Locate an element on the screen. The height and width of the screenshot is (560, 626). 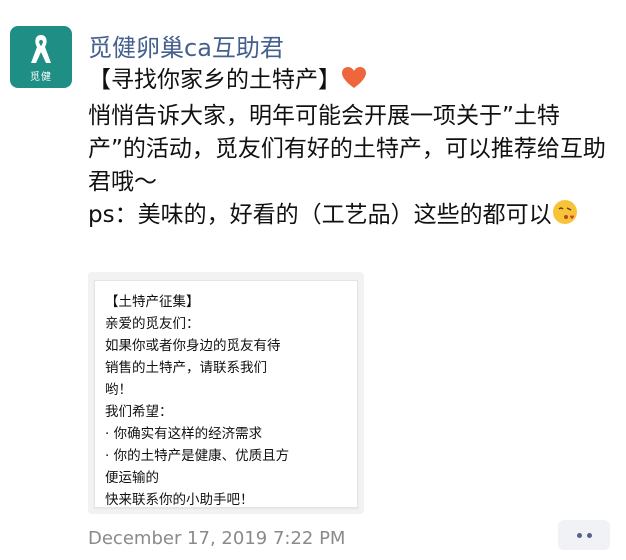
post-ps-line: ps：美味的，好看的（工艺品）这些的都可以 is located at coordinates (351, 217).